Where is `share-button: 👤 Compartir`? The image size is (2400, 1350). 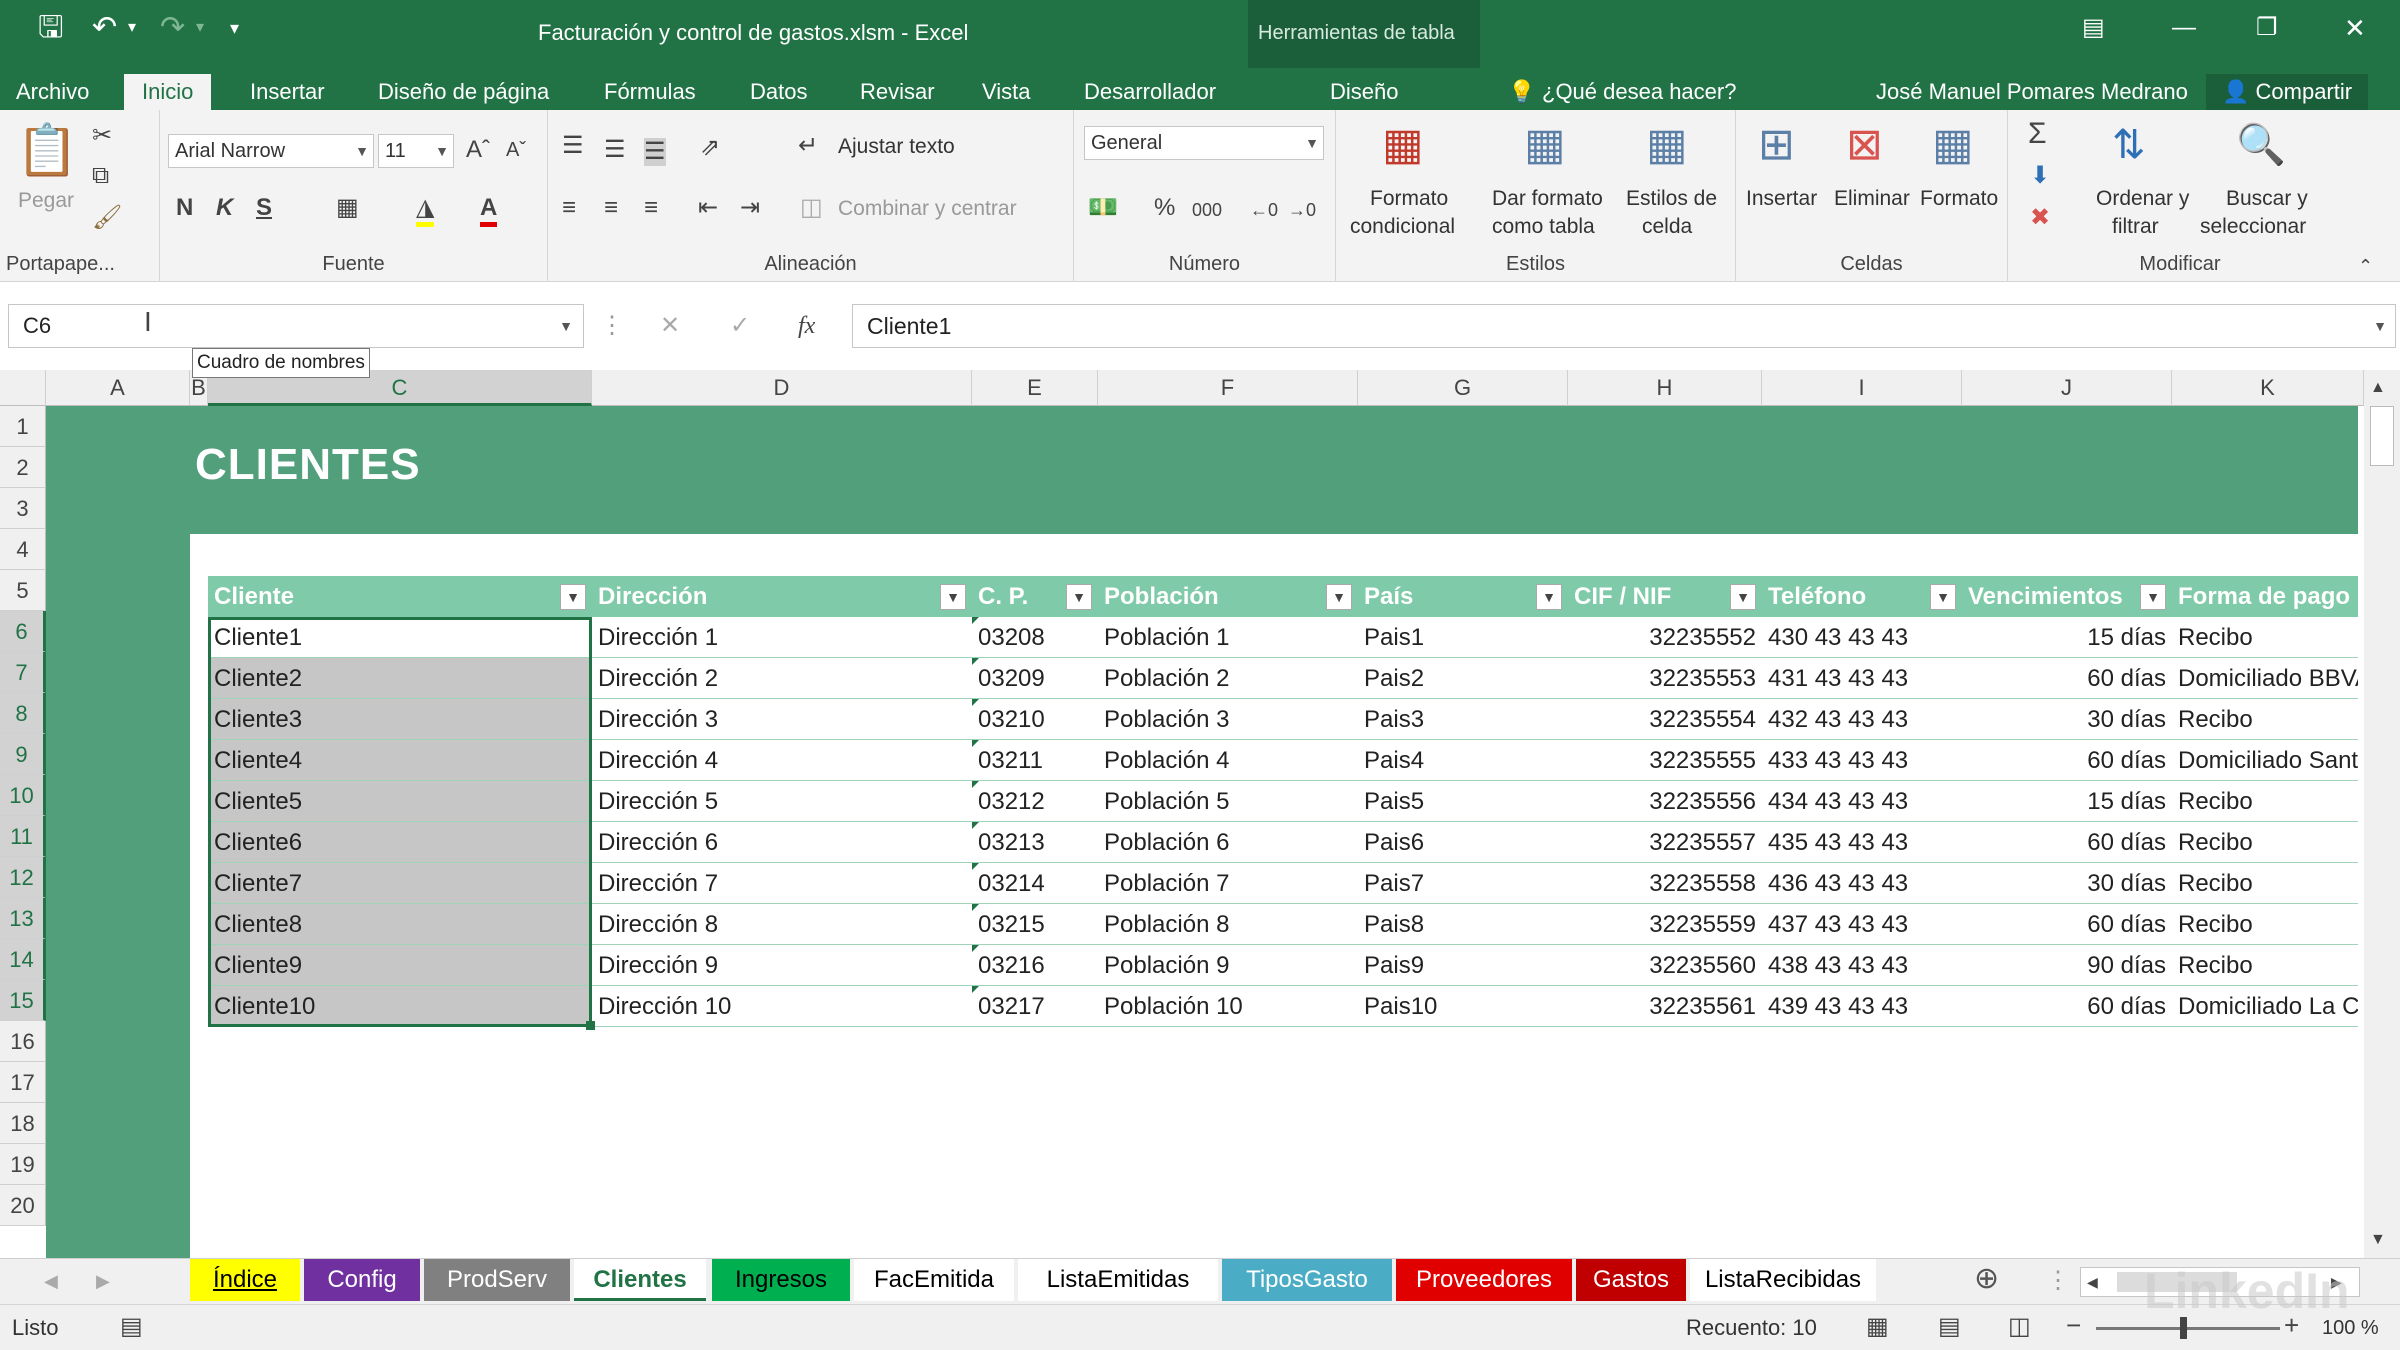 share-button: 👤 Compartir is located at coordinates (2287, 92).